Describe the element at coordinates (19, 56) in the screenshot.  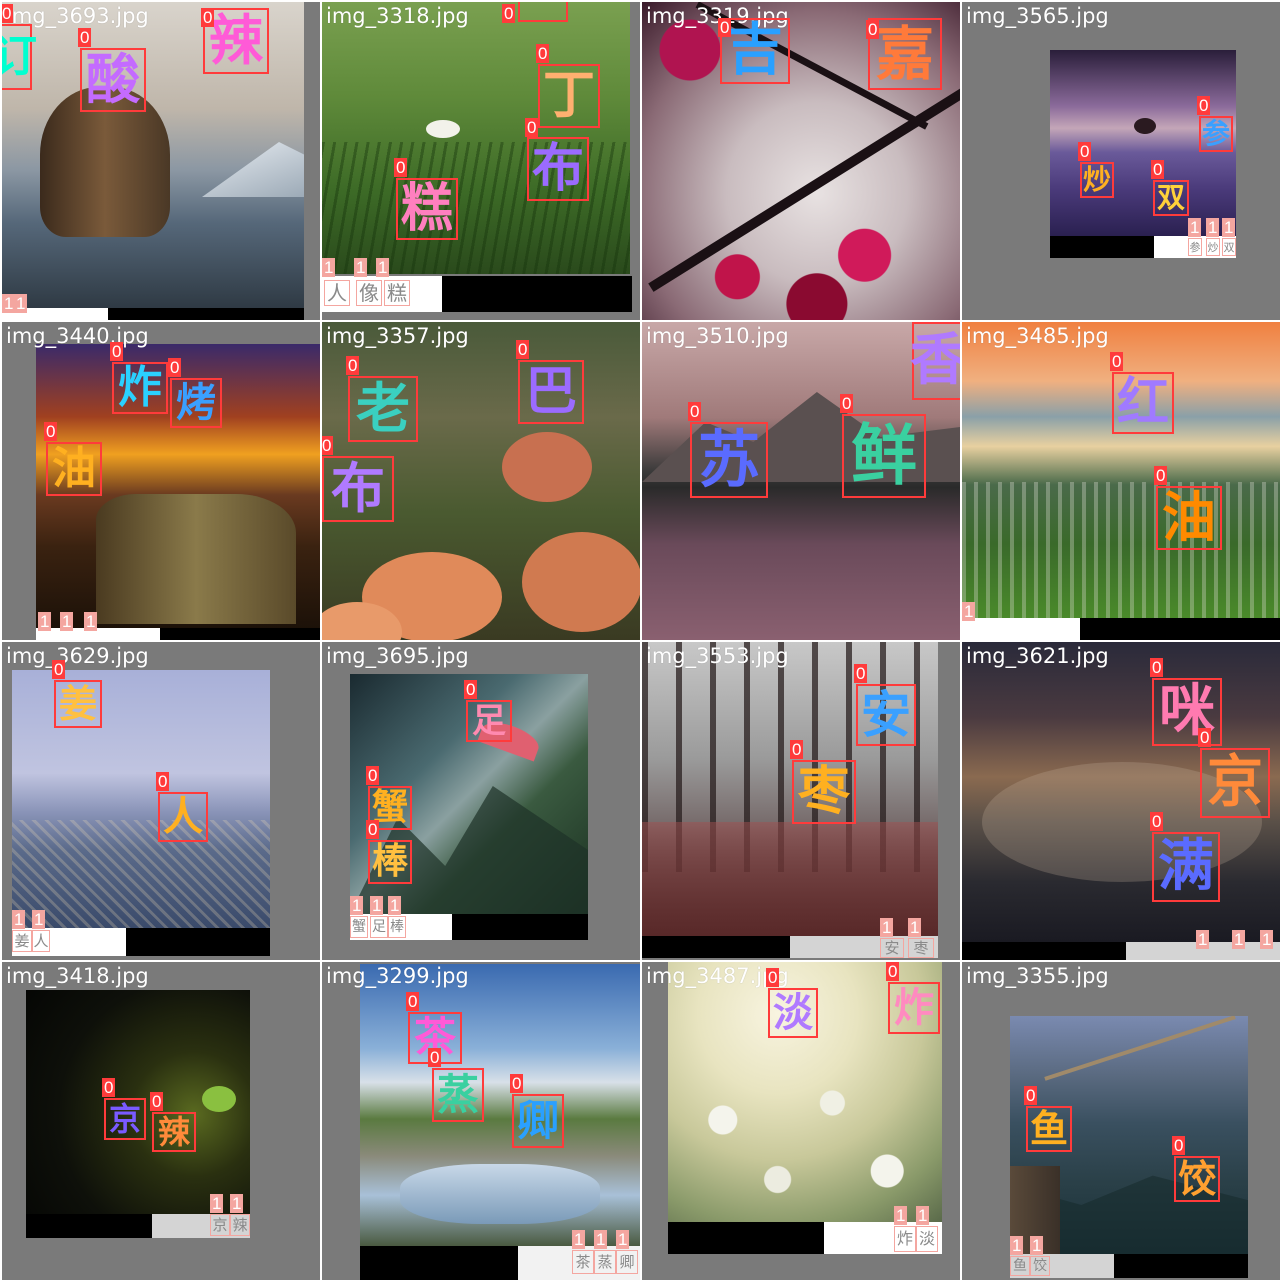
I see `detection-char: 订` at that location.